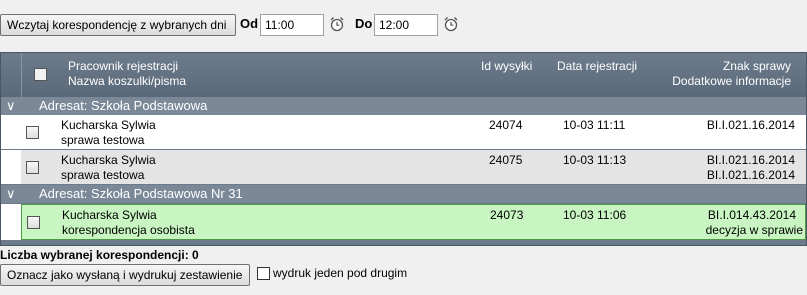 Image resolution: width=807 pixels, height=295 pixels. Describe the element at coordinates (292, 25) in the screenshot. I see `from-time-input` at that location.